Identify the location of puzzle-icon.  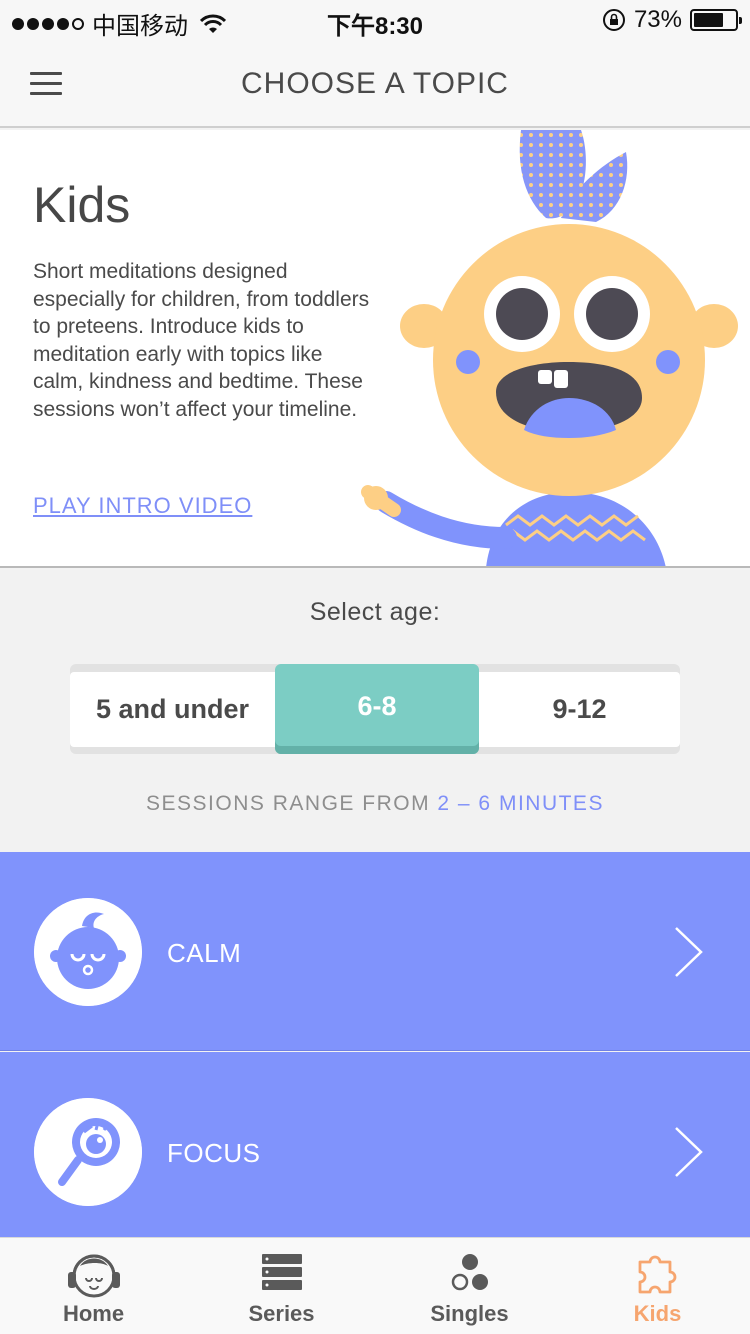
(657, 1274).